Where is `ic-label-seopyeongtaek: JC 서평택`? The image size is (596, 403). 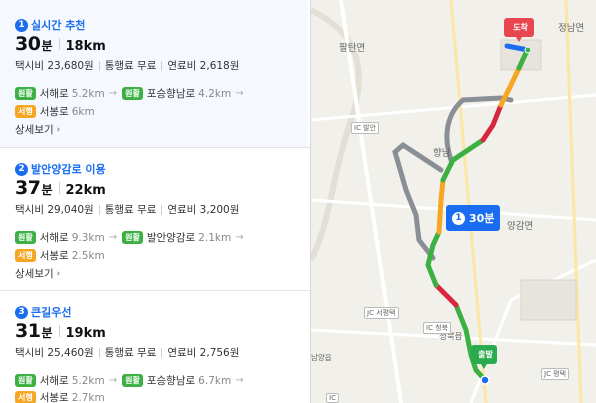
ic-label-seopyeongtaek: JC 서평택 is located at coordinates (381, 313).